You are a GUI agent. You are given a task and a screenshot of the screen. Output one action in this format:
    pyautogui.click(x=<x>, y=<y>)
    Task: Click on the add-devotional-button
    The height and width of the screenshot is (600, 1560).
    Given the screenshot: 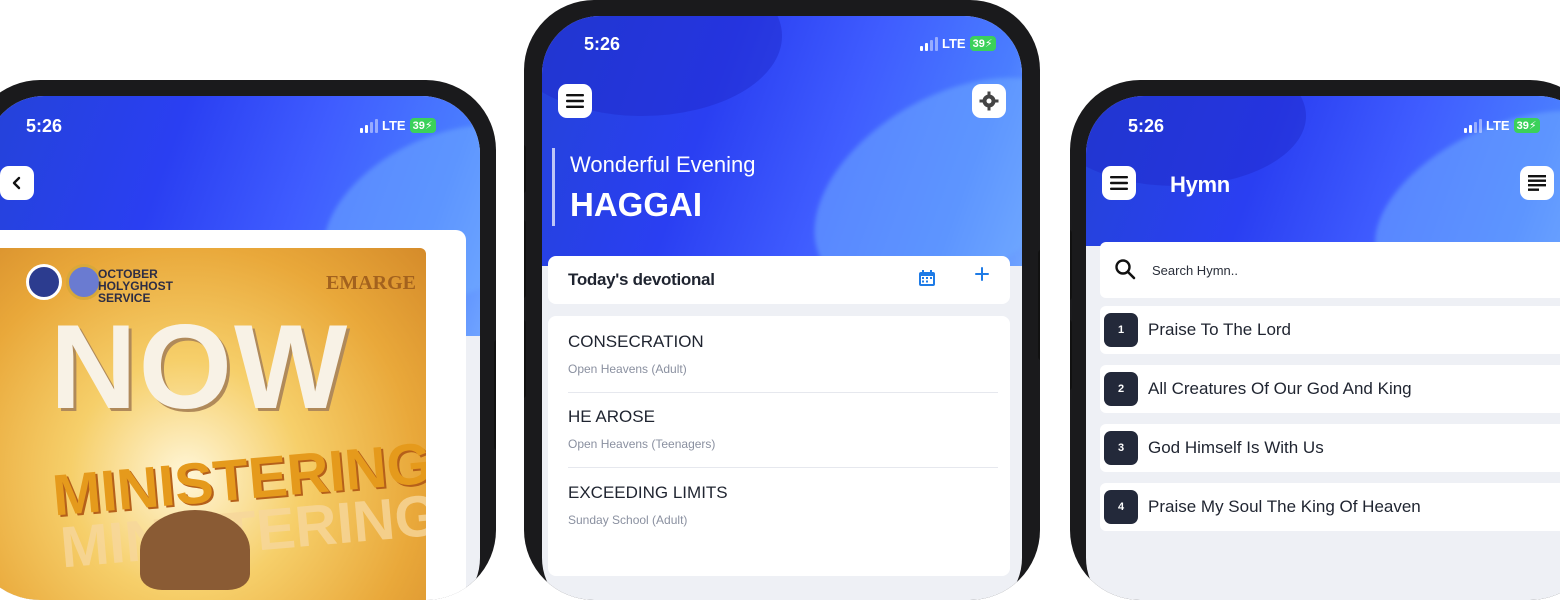 What is the action you would take?
    pyautogui.click(x=982, y=276)
    